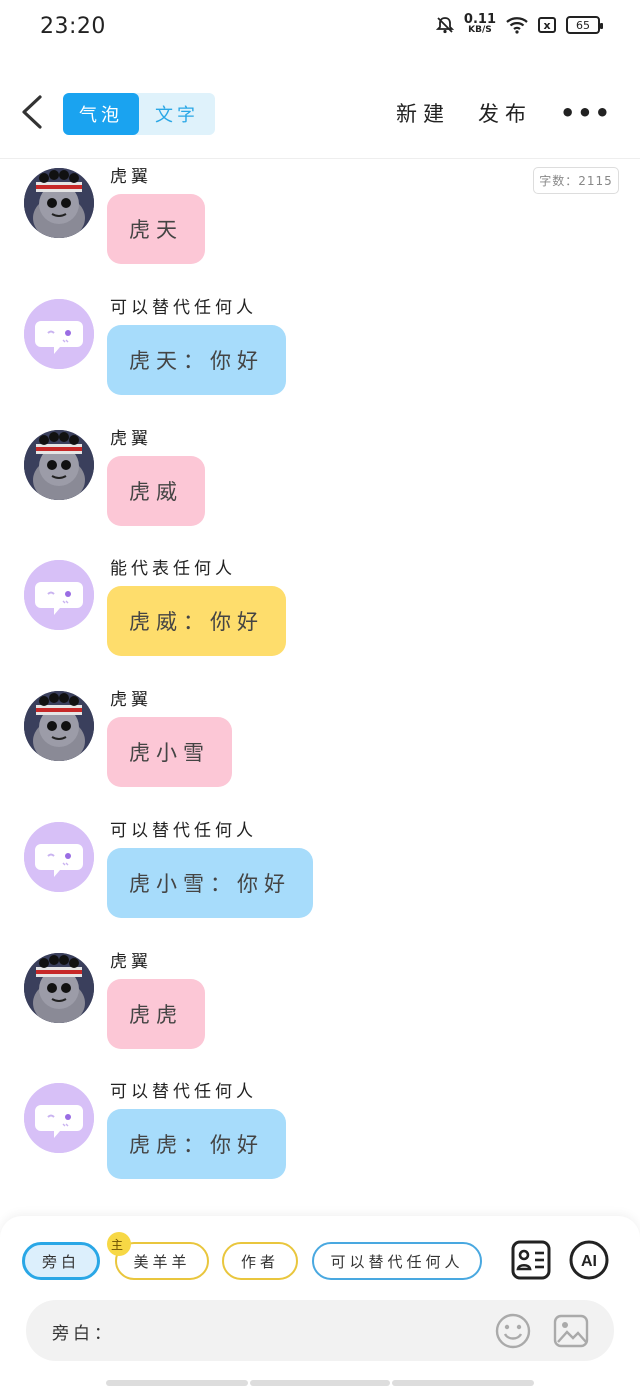 Image resolution: width=640 pixels, height=1387 pixels. What do you see at coordinates (479, 23) in the screenshot?
I see `network-speed: 0.11 KB/S` at bounding box center [479, 23].